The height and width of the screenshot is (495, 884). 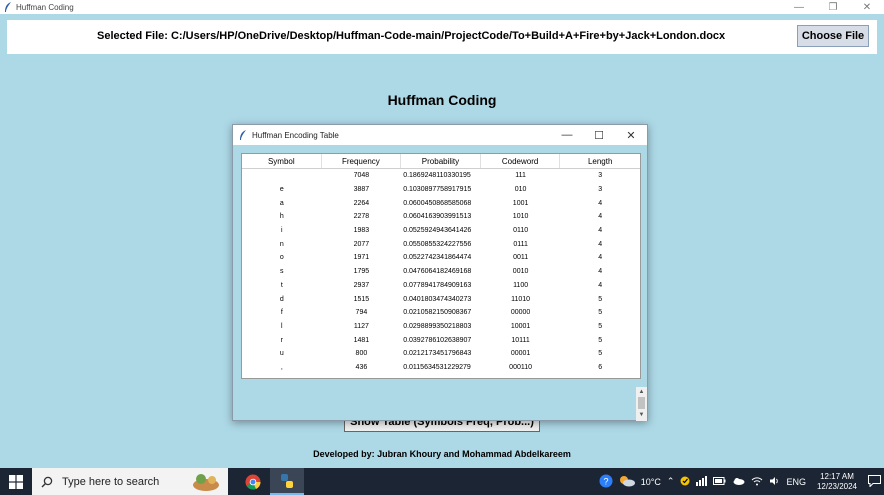 I want to click on table-row: d 1515 0.0401803474340273 11010 5, so click(x=441, y=299).